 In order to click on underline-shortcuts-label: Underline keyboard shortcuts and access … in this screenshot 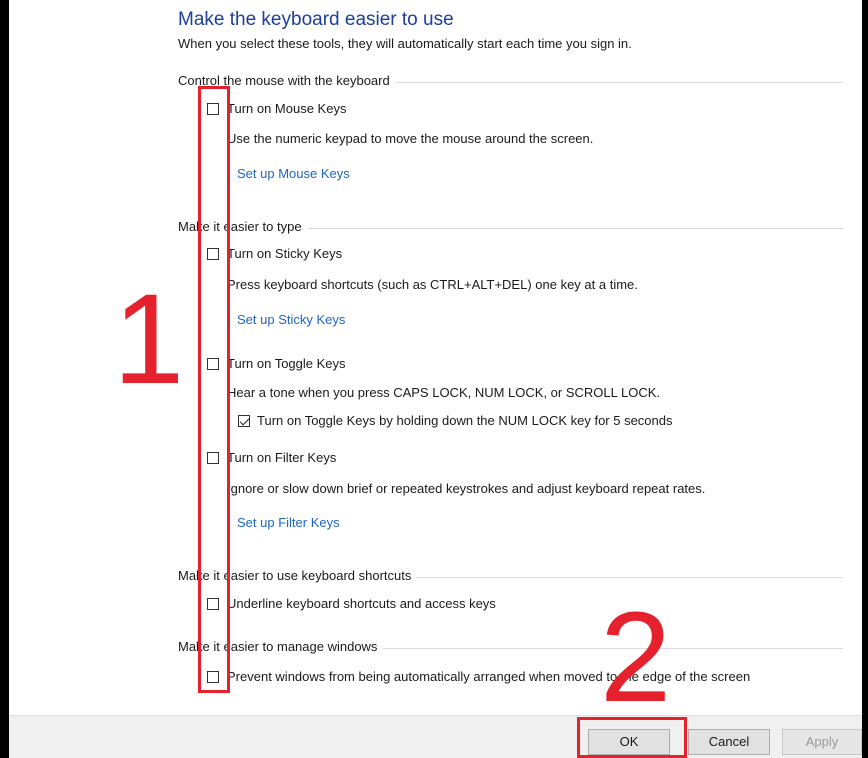, I will do `click(361, 603)`.